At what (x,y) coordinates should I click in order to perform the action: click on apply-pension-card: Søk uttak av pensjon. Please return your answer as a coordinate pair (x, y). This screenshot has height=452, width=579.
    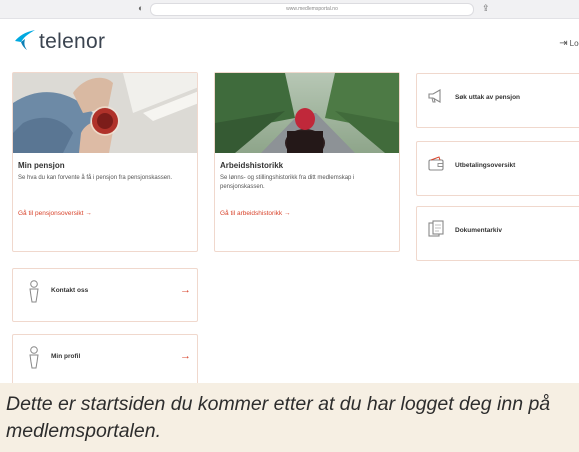
    Looking at the image, I should click on (497, 100).